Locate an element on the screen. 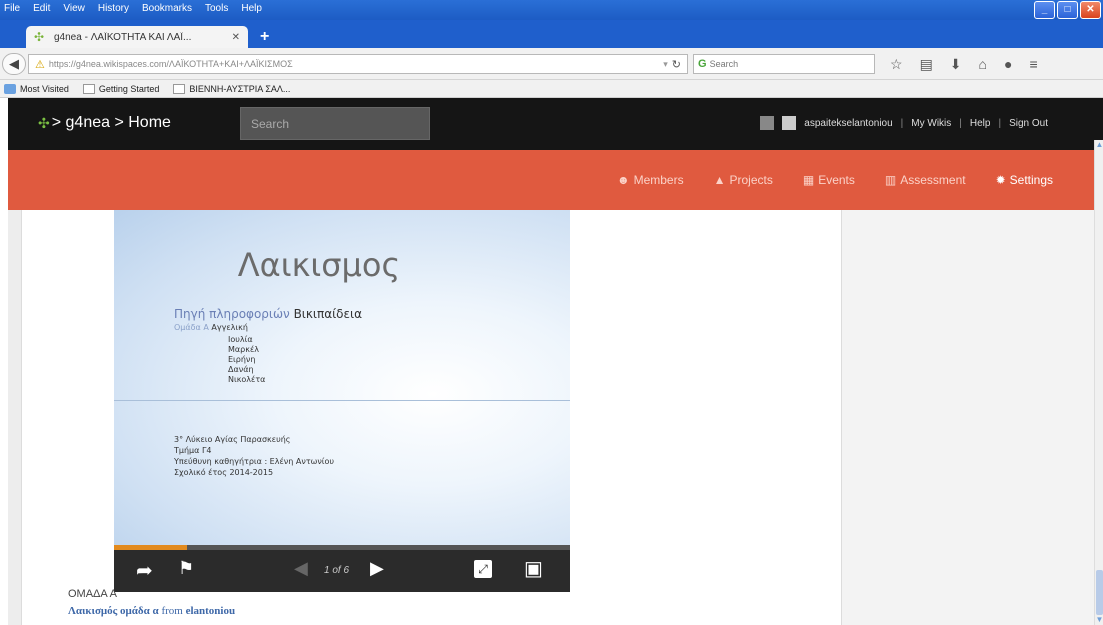  menu-tools: Tools is located at coordinates (216, 8).